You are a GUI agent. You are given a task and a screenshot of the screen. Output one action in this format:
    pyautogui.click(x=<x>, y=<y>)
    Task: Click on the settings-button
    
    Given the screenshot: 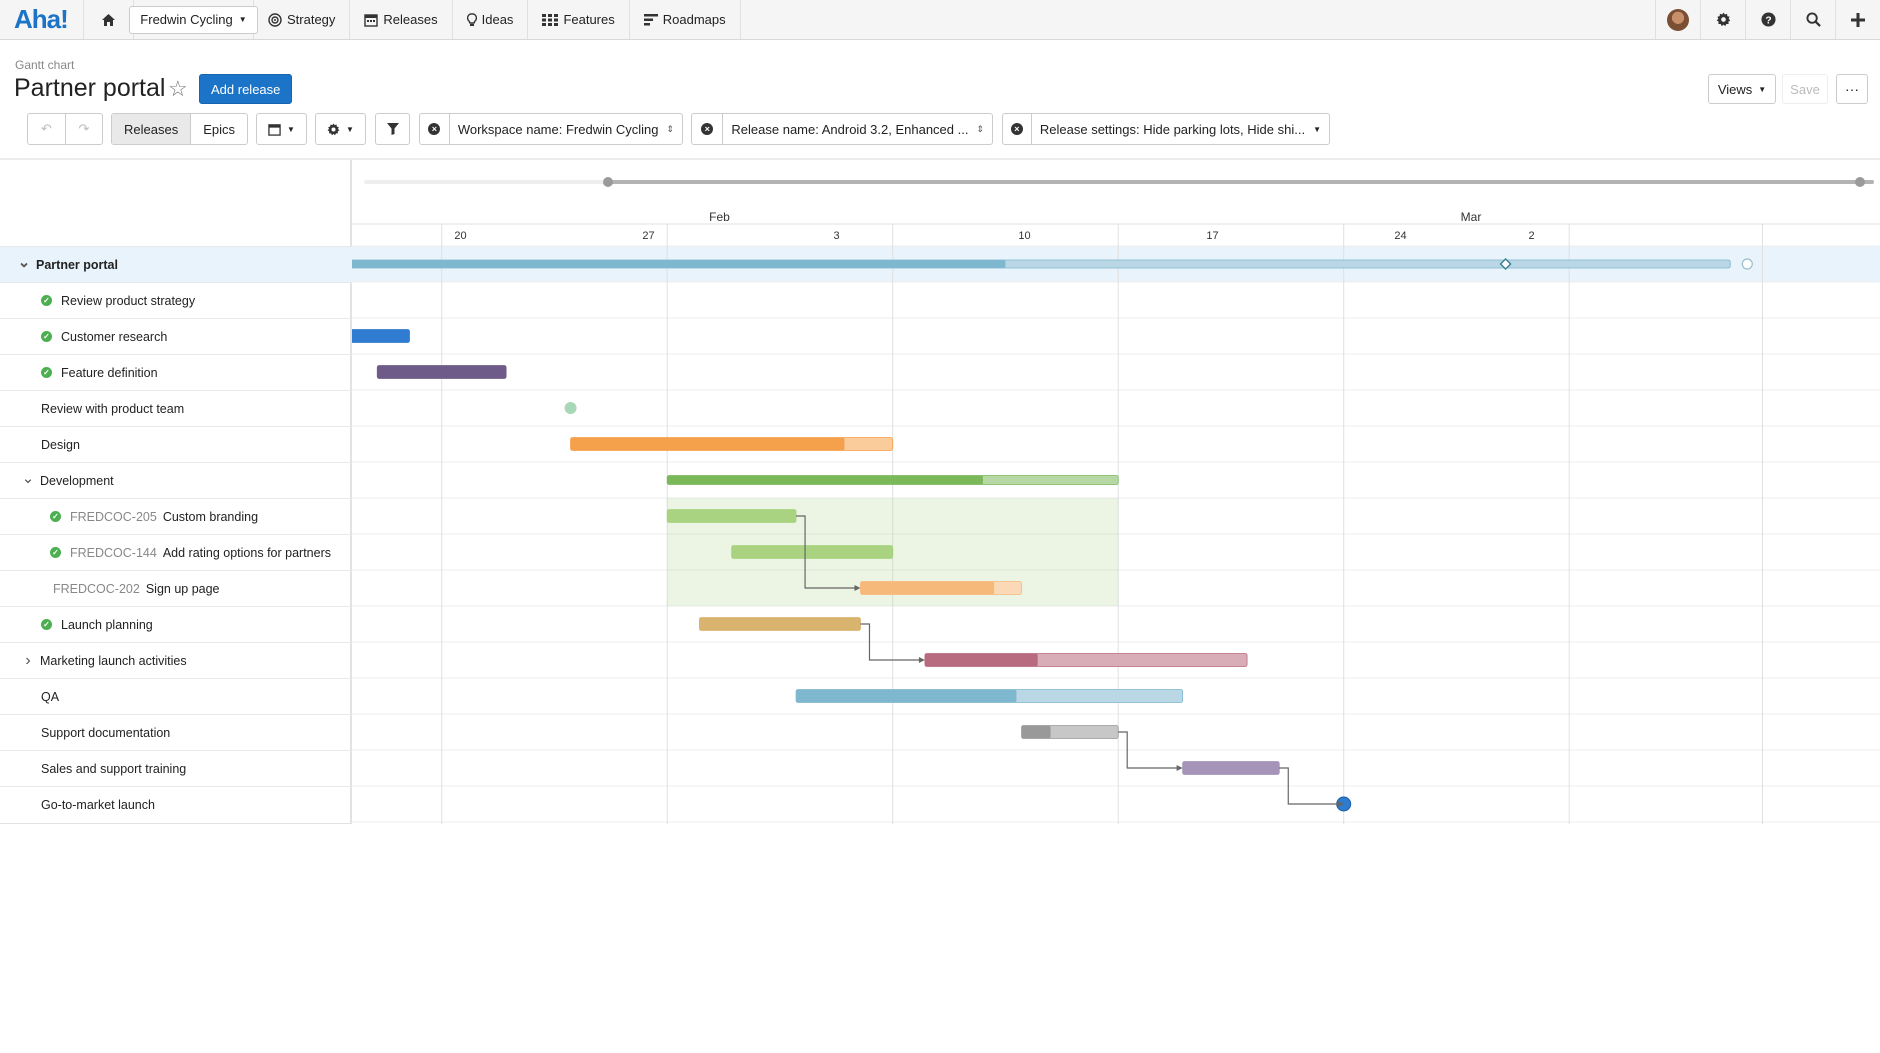 What is the action you would take?
    pyautogui.click(x=1722, y=19)
    